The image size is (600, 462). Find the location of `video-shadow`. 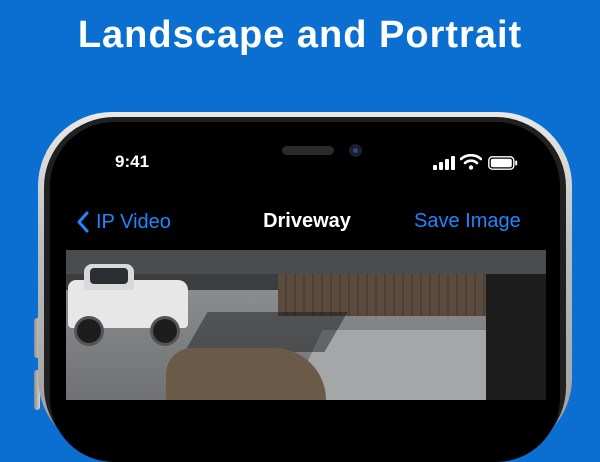

video-shadow is located at coordinates (266, 332).